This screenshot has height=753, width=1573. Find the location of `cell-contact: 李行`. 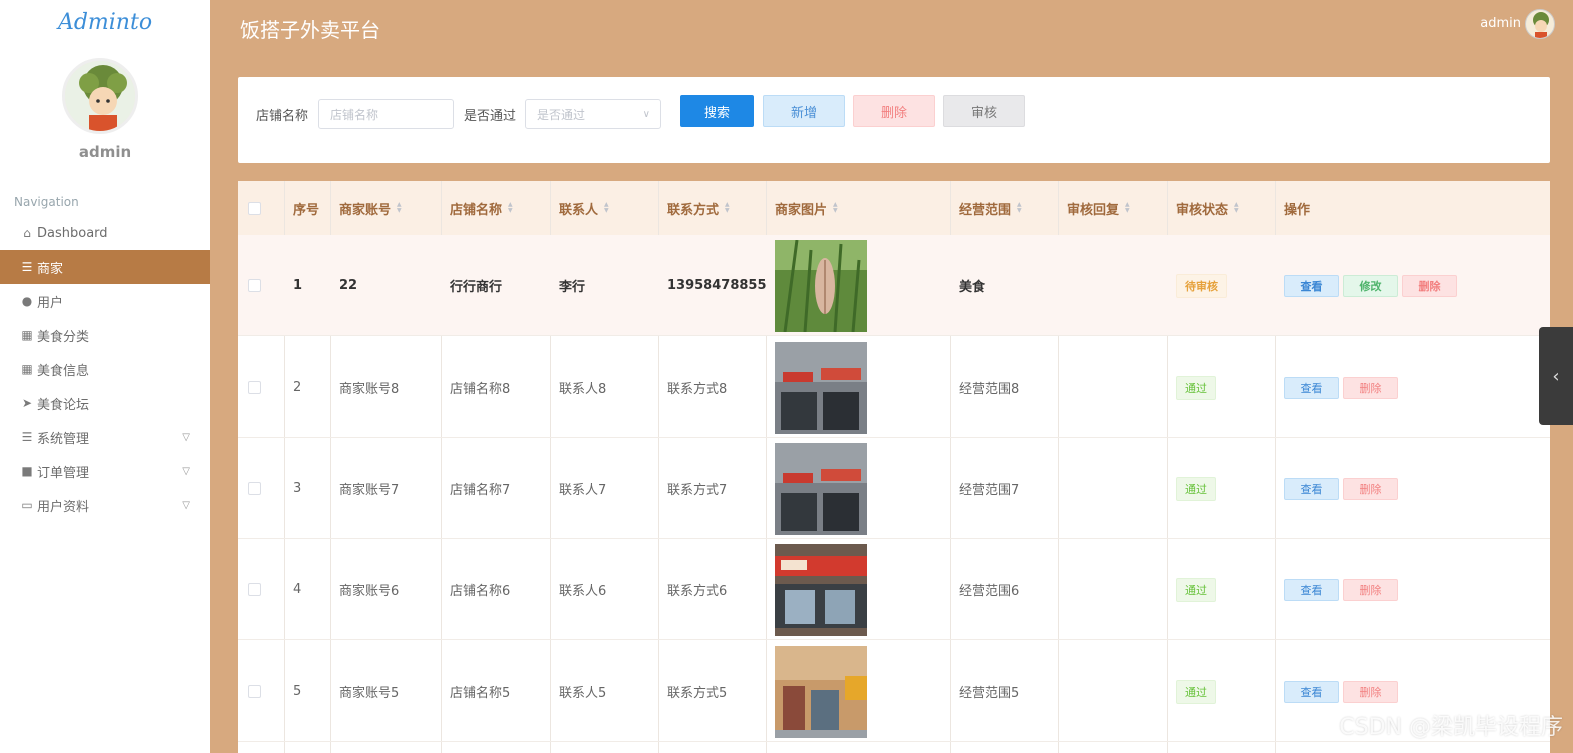

cell-contact: 李行 is located at coordinates (572, 287).